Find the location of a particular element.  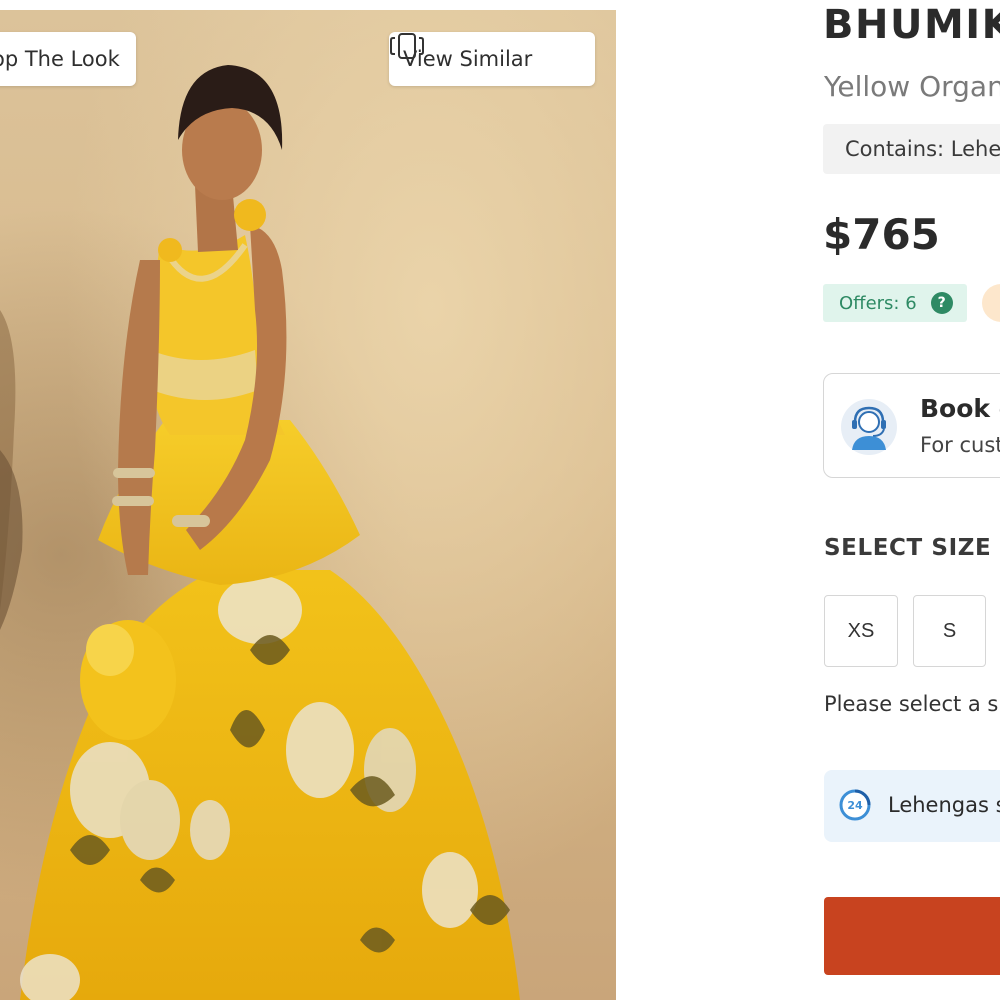

offers-label: Offers: 6 is located at coordinates (878, 303).